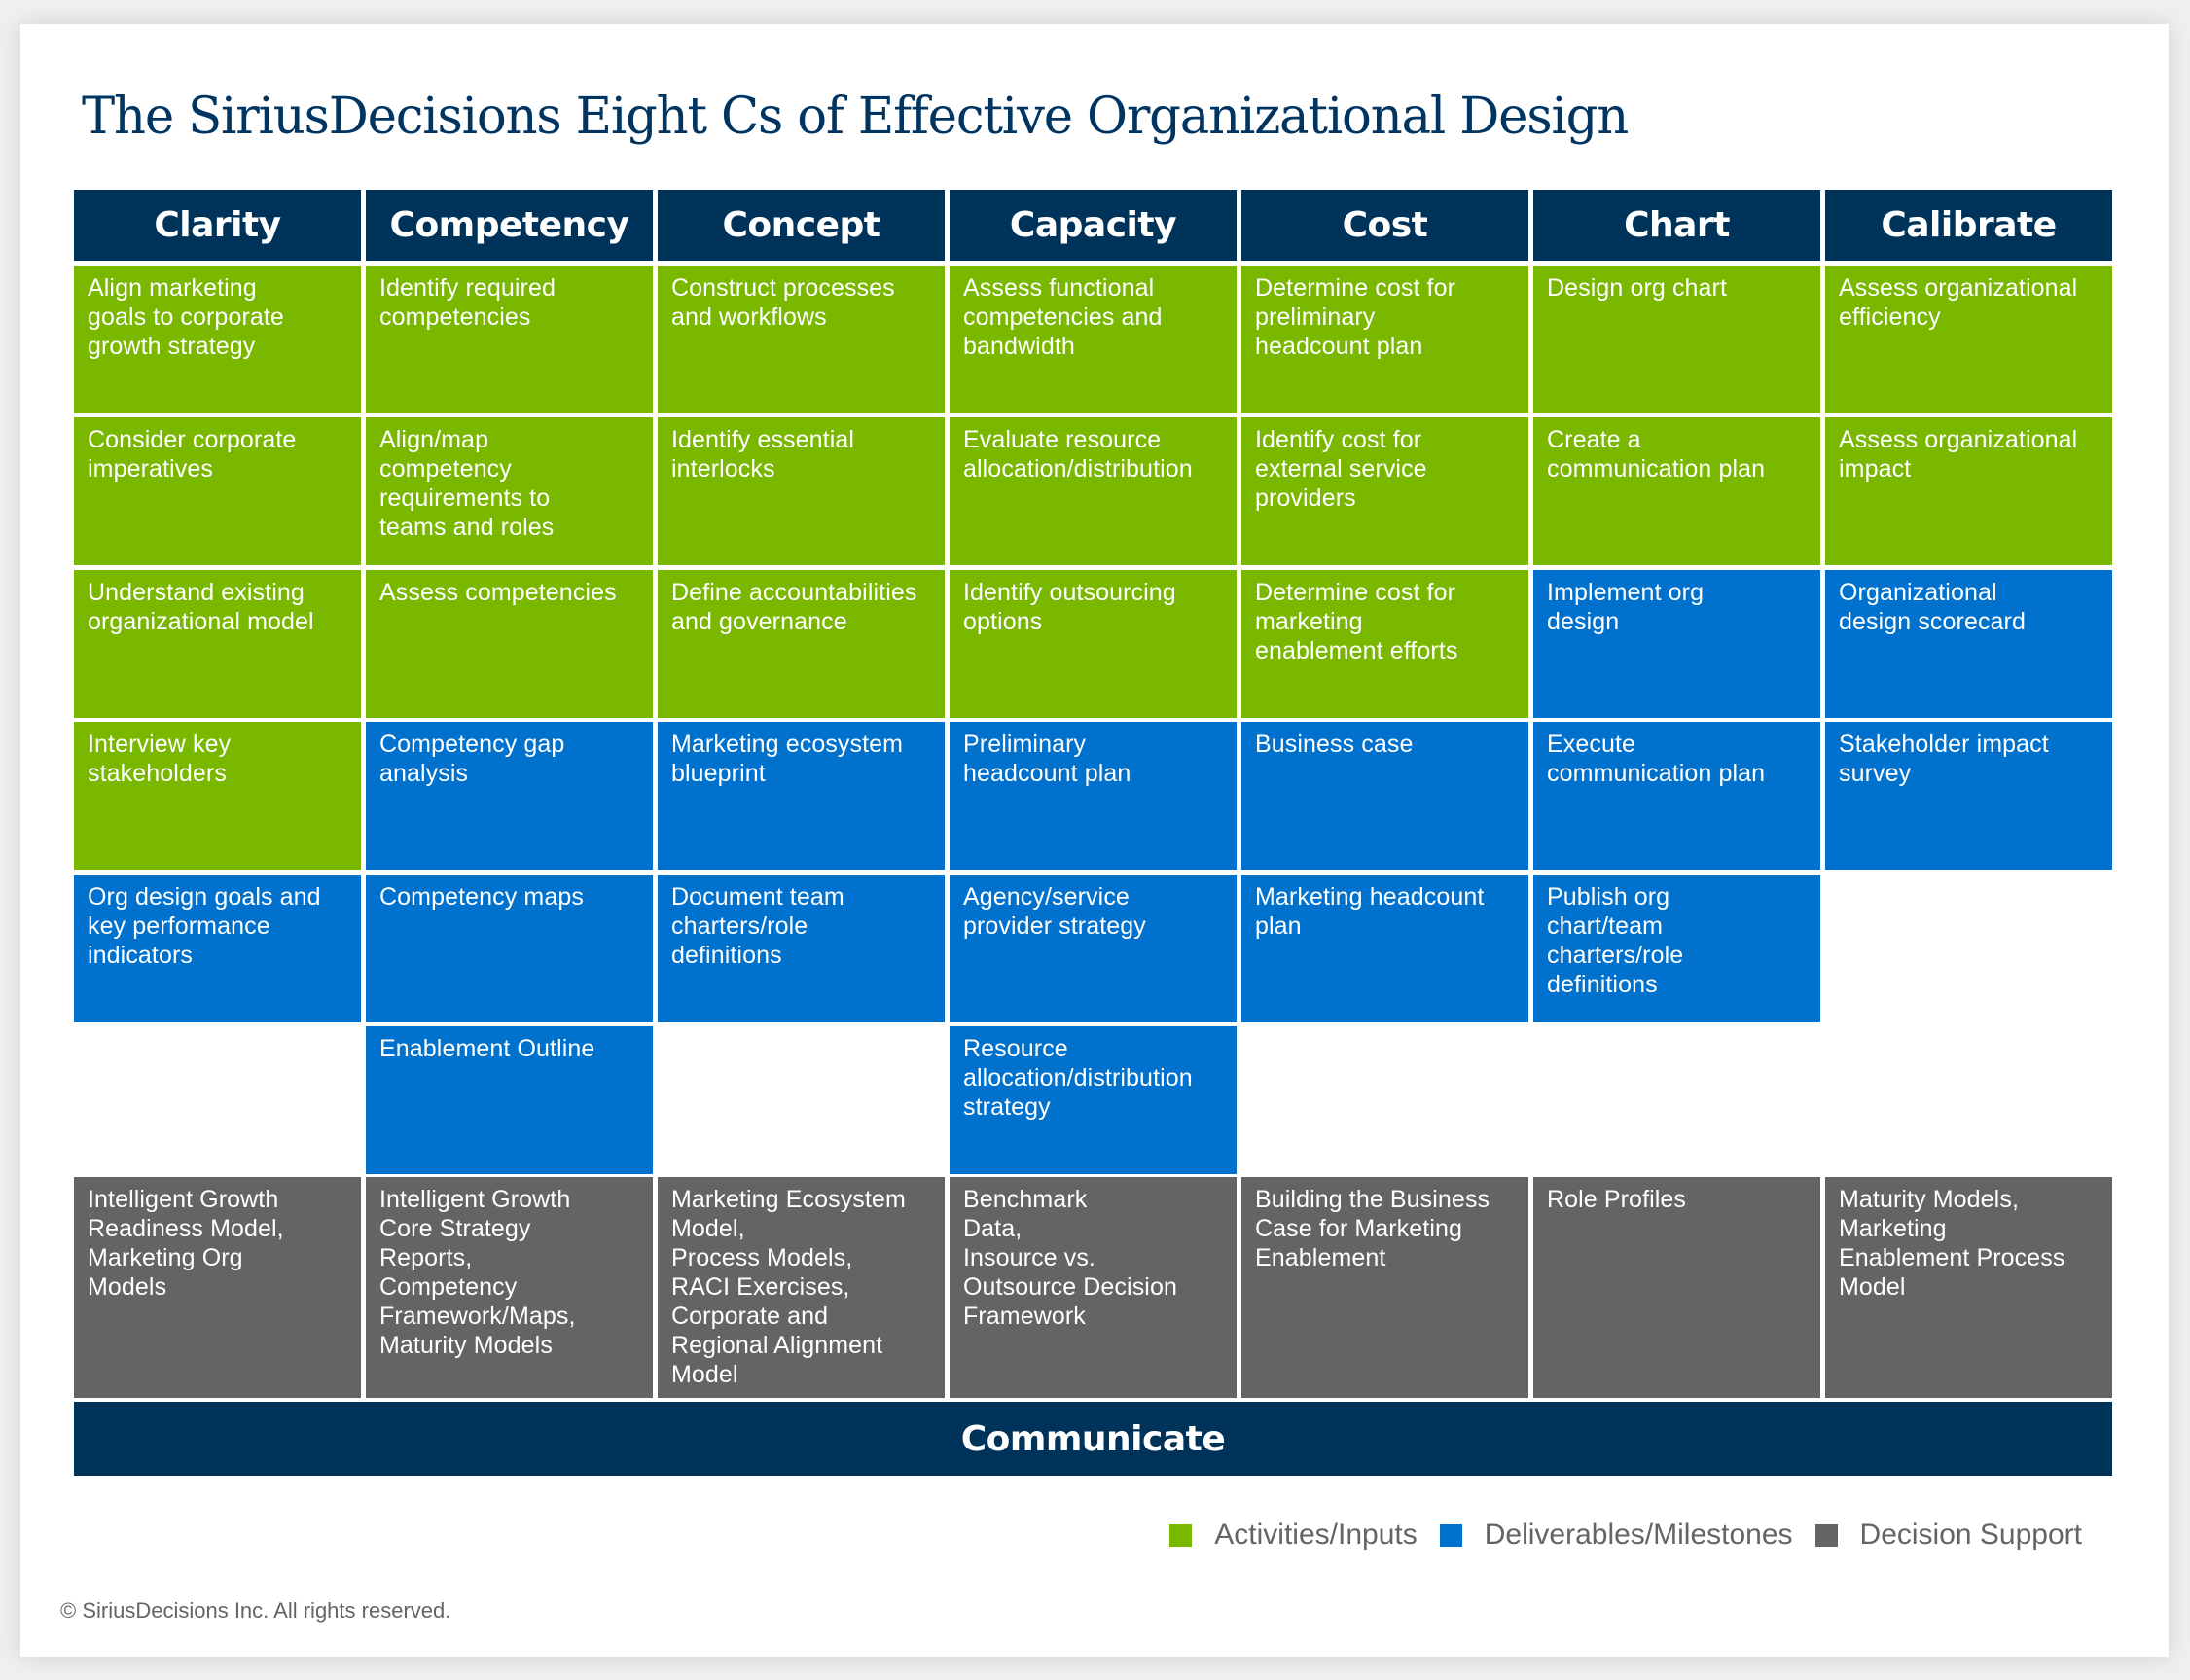 The width and height of the screenshot is (2190, 1680). What do you see at coordinates (1968, 339) in the screenshot?
I see `activity-cell: Assess organizational efficiency` at bounding box center [1968, 339].